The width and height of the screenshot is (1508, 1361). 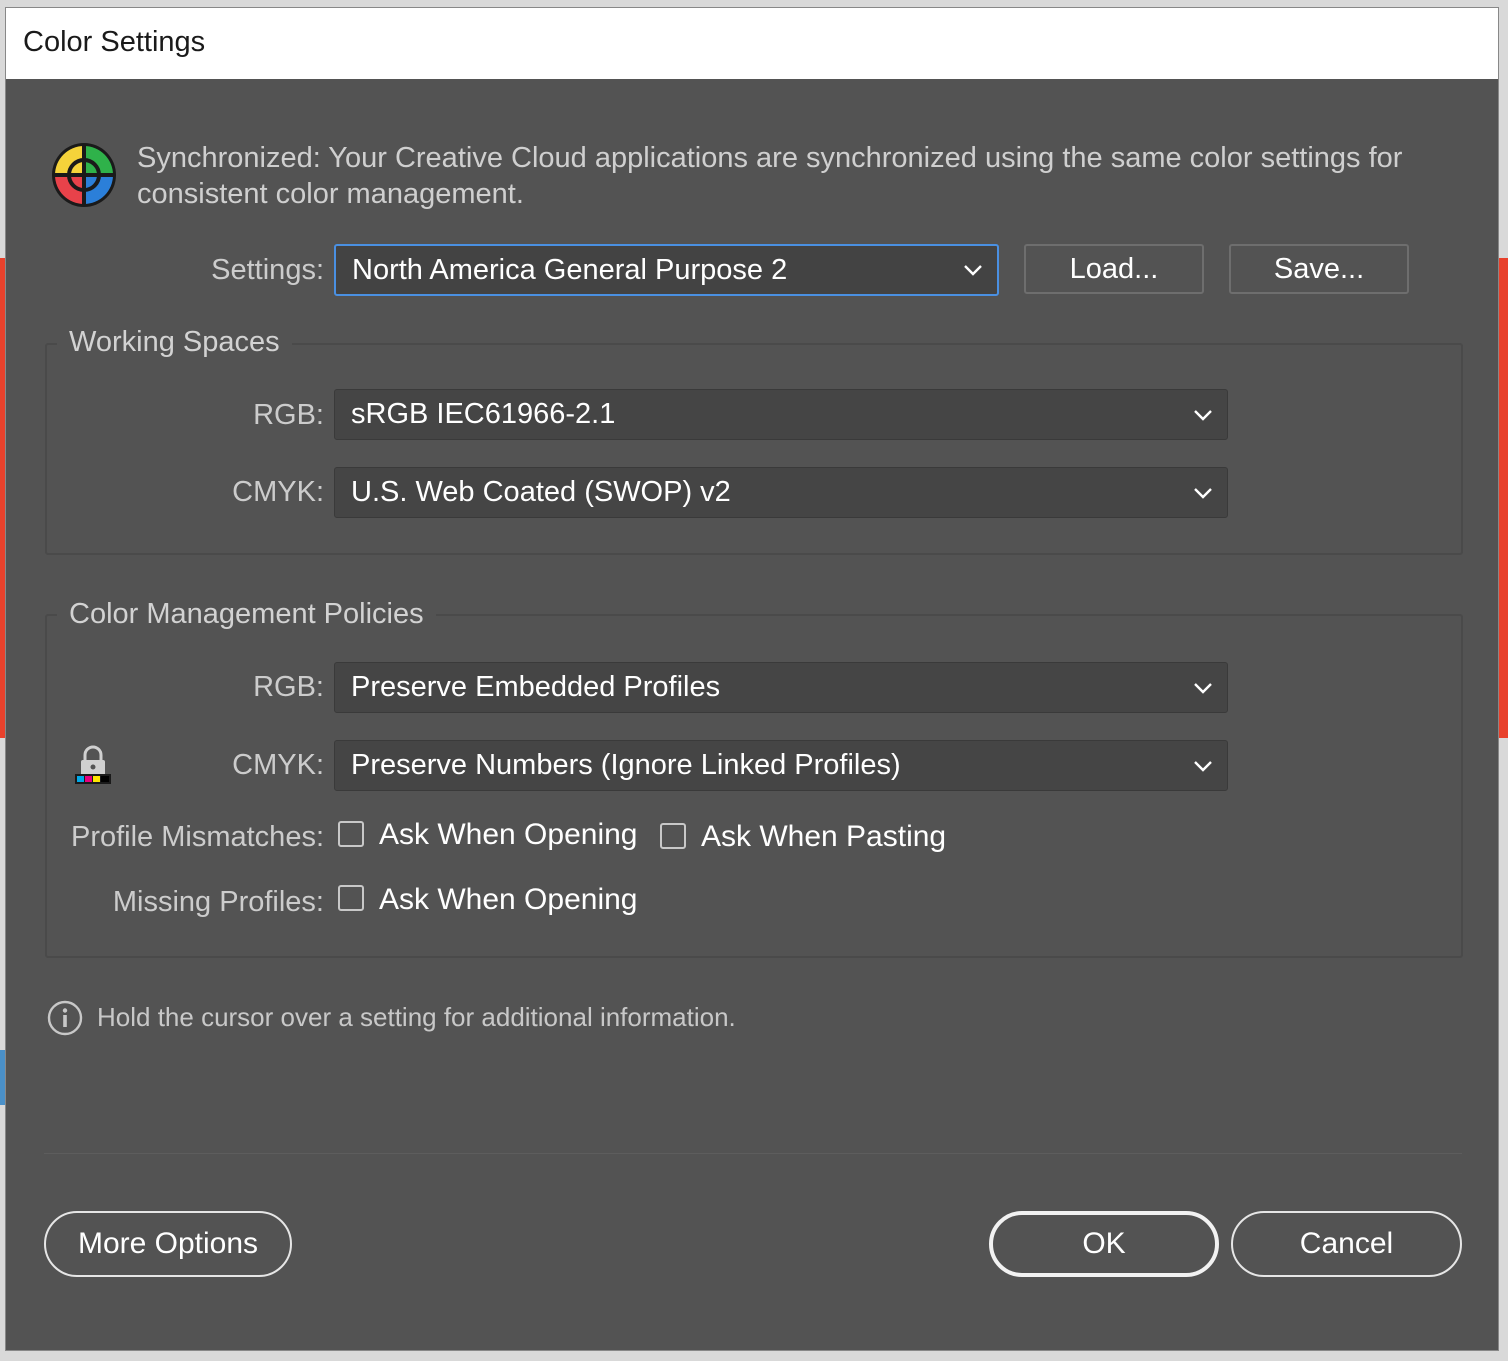 I want to click on mismatch-ask-opening-checkbox, so click(x=351, y=834).